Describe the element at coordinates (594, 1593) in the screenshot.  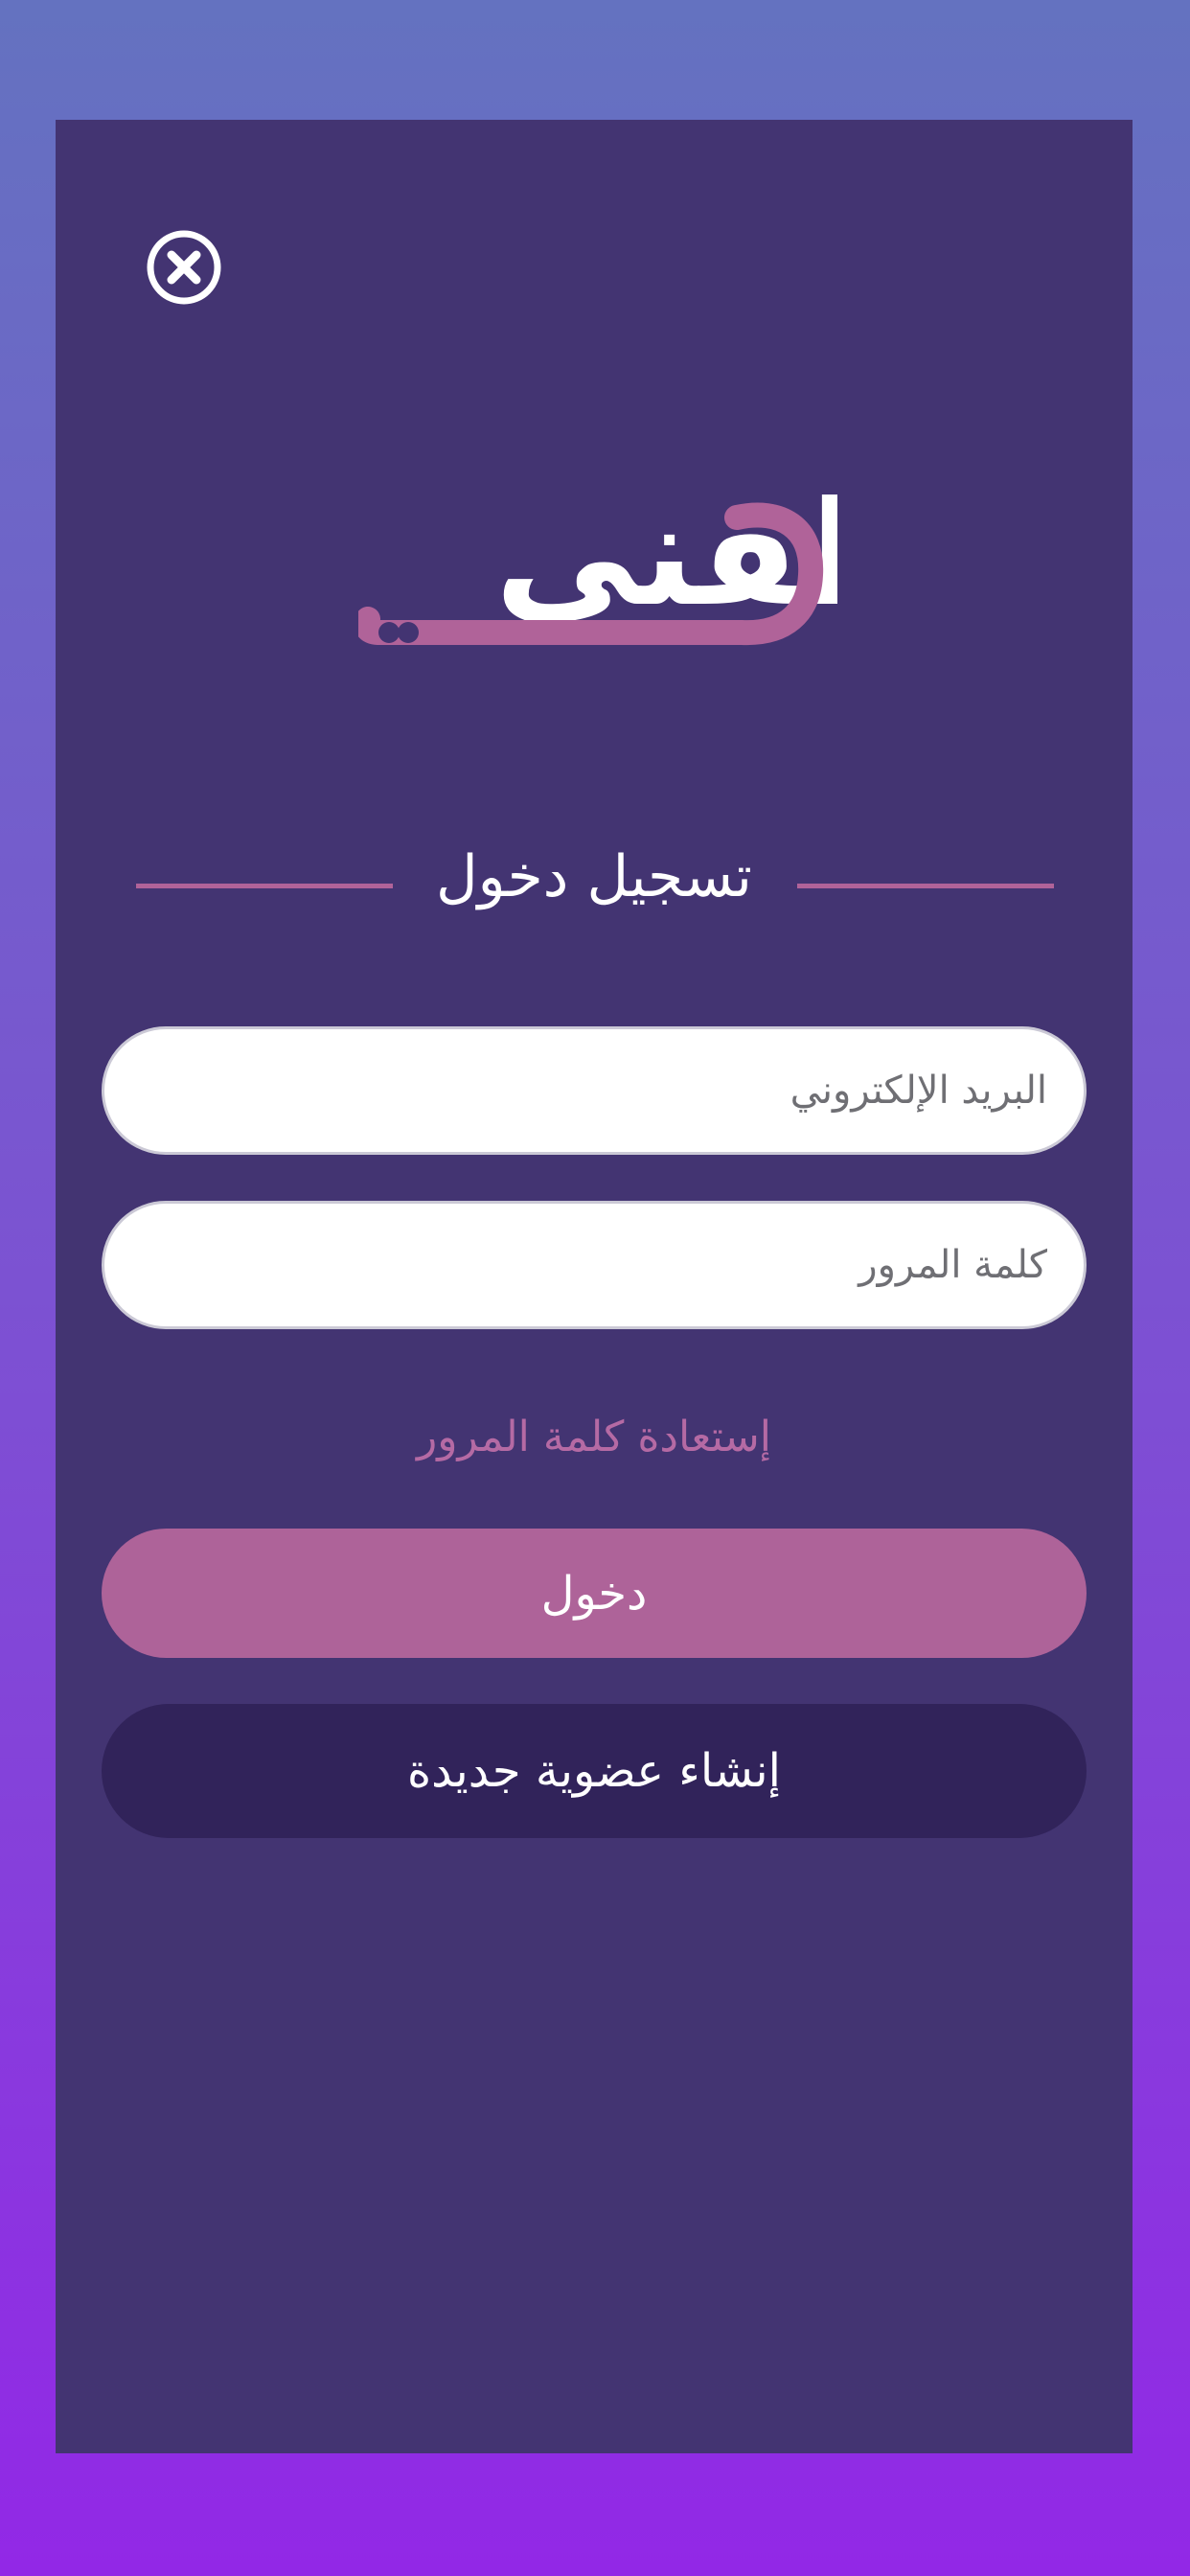
I see `login-button: دخول` at that location.